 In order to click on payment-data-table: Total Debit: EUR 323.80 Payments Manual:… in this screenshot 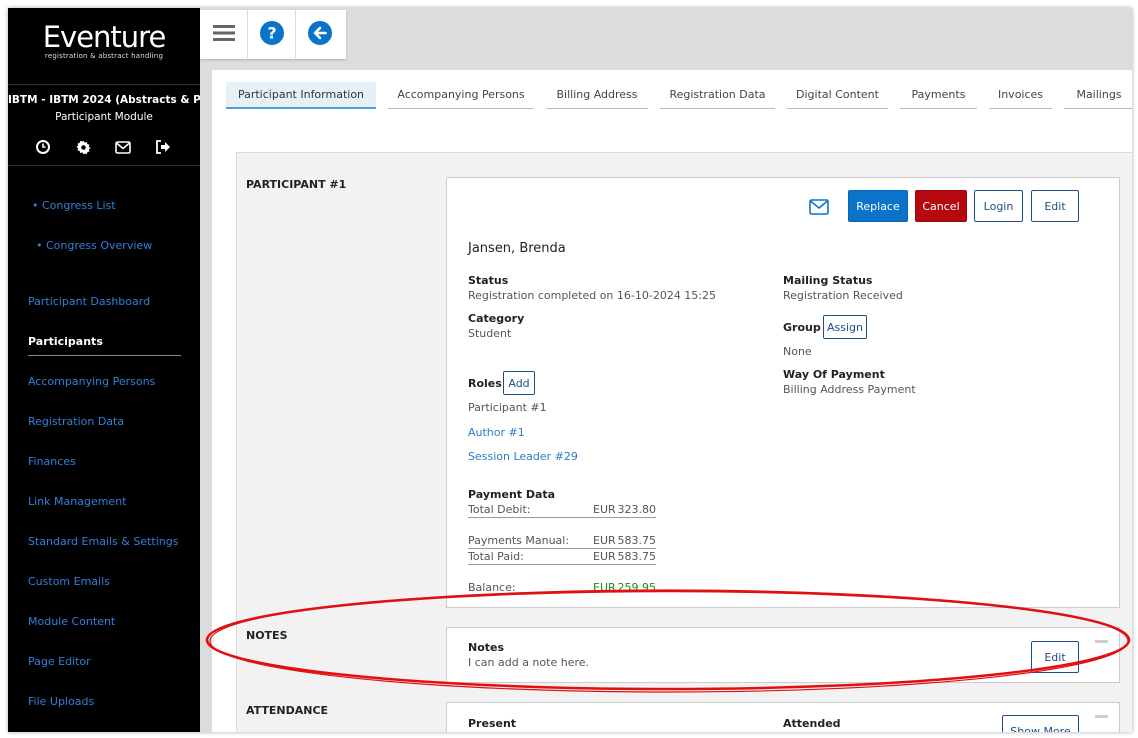, I will do `click(562, 549)`.